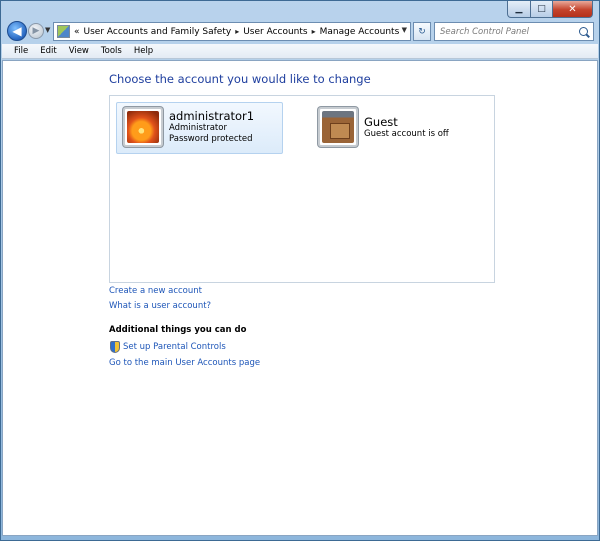 Image resolution: width=600 pixels, height=541 pixels. I want to click on breadcrumb-item-user-accounts: User Accounts, so click(275, 32).